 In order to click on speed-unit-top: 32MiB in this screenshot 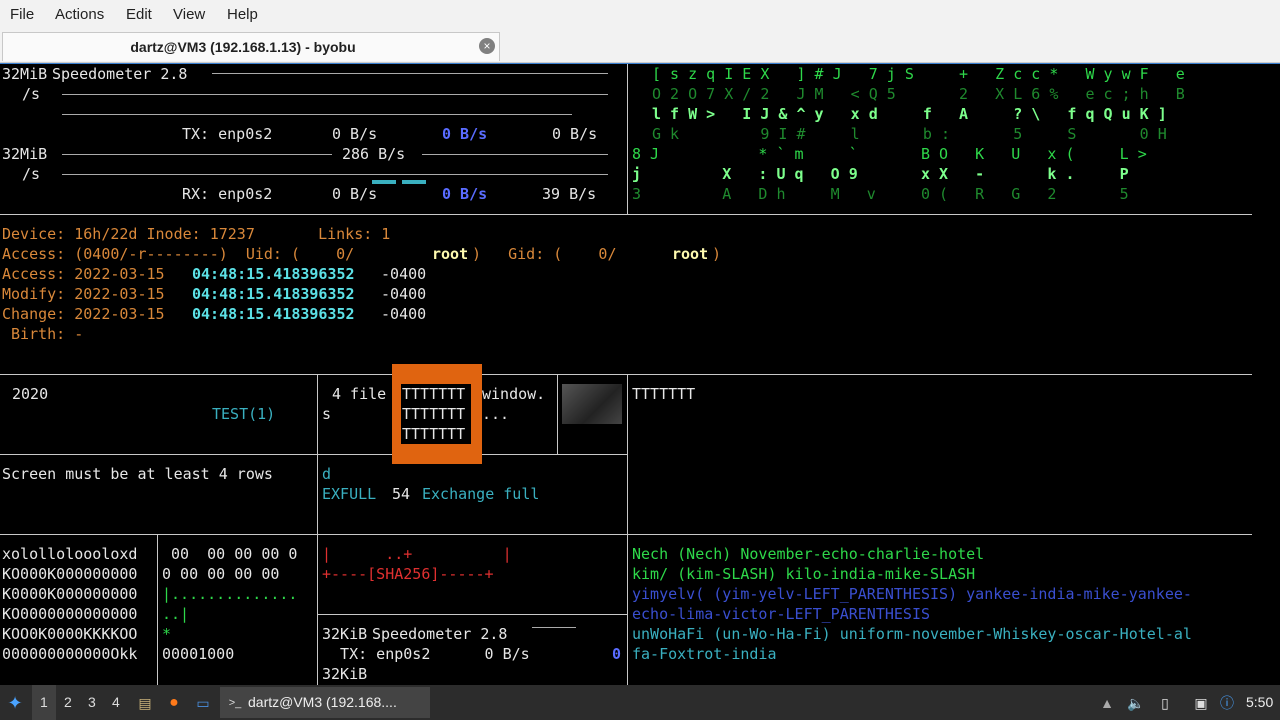, I will do `click(25, 74)`.